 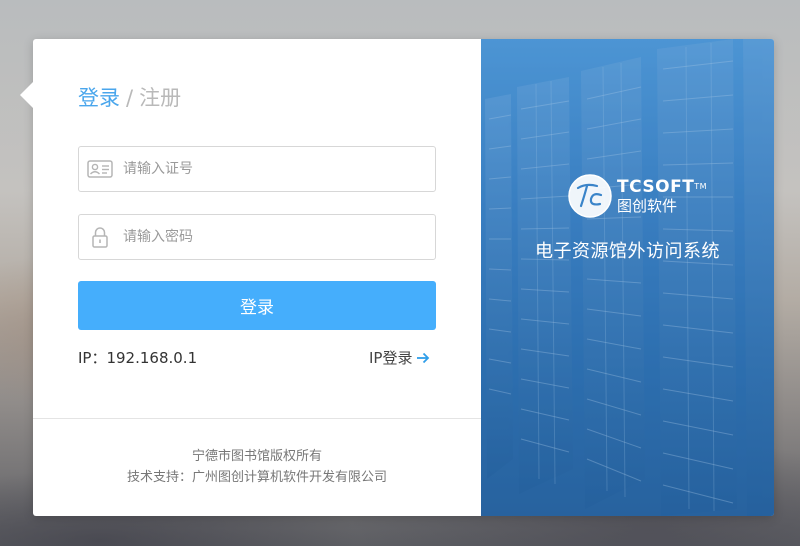 I want to click on logo-cn: 图创软件, so click(x=647, y=206).